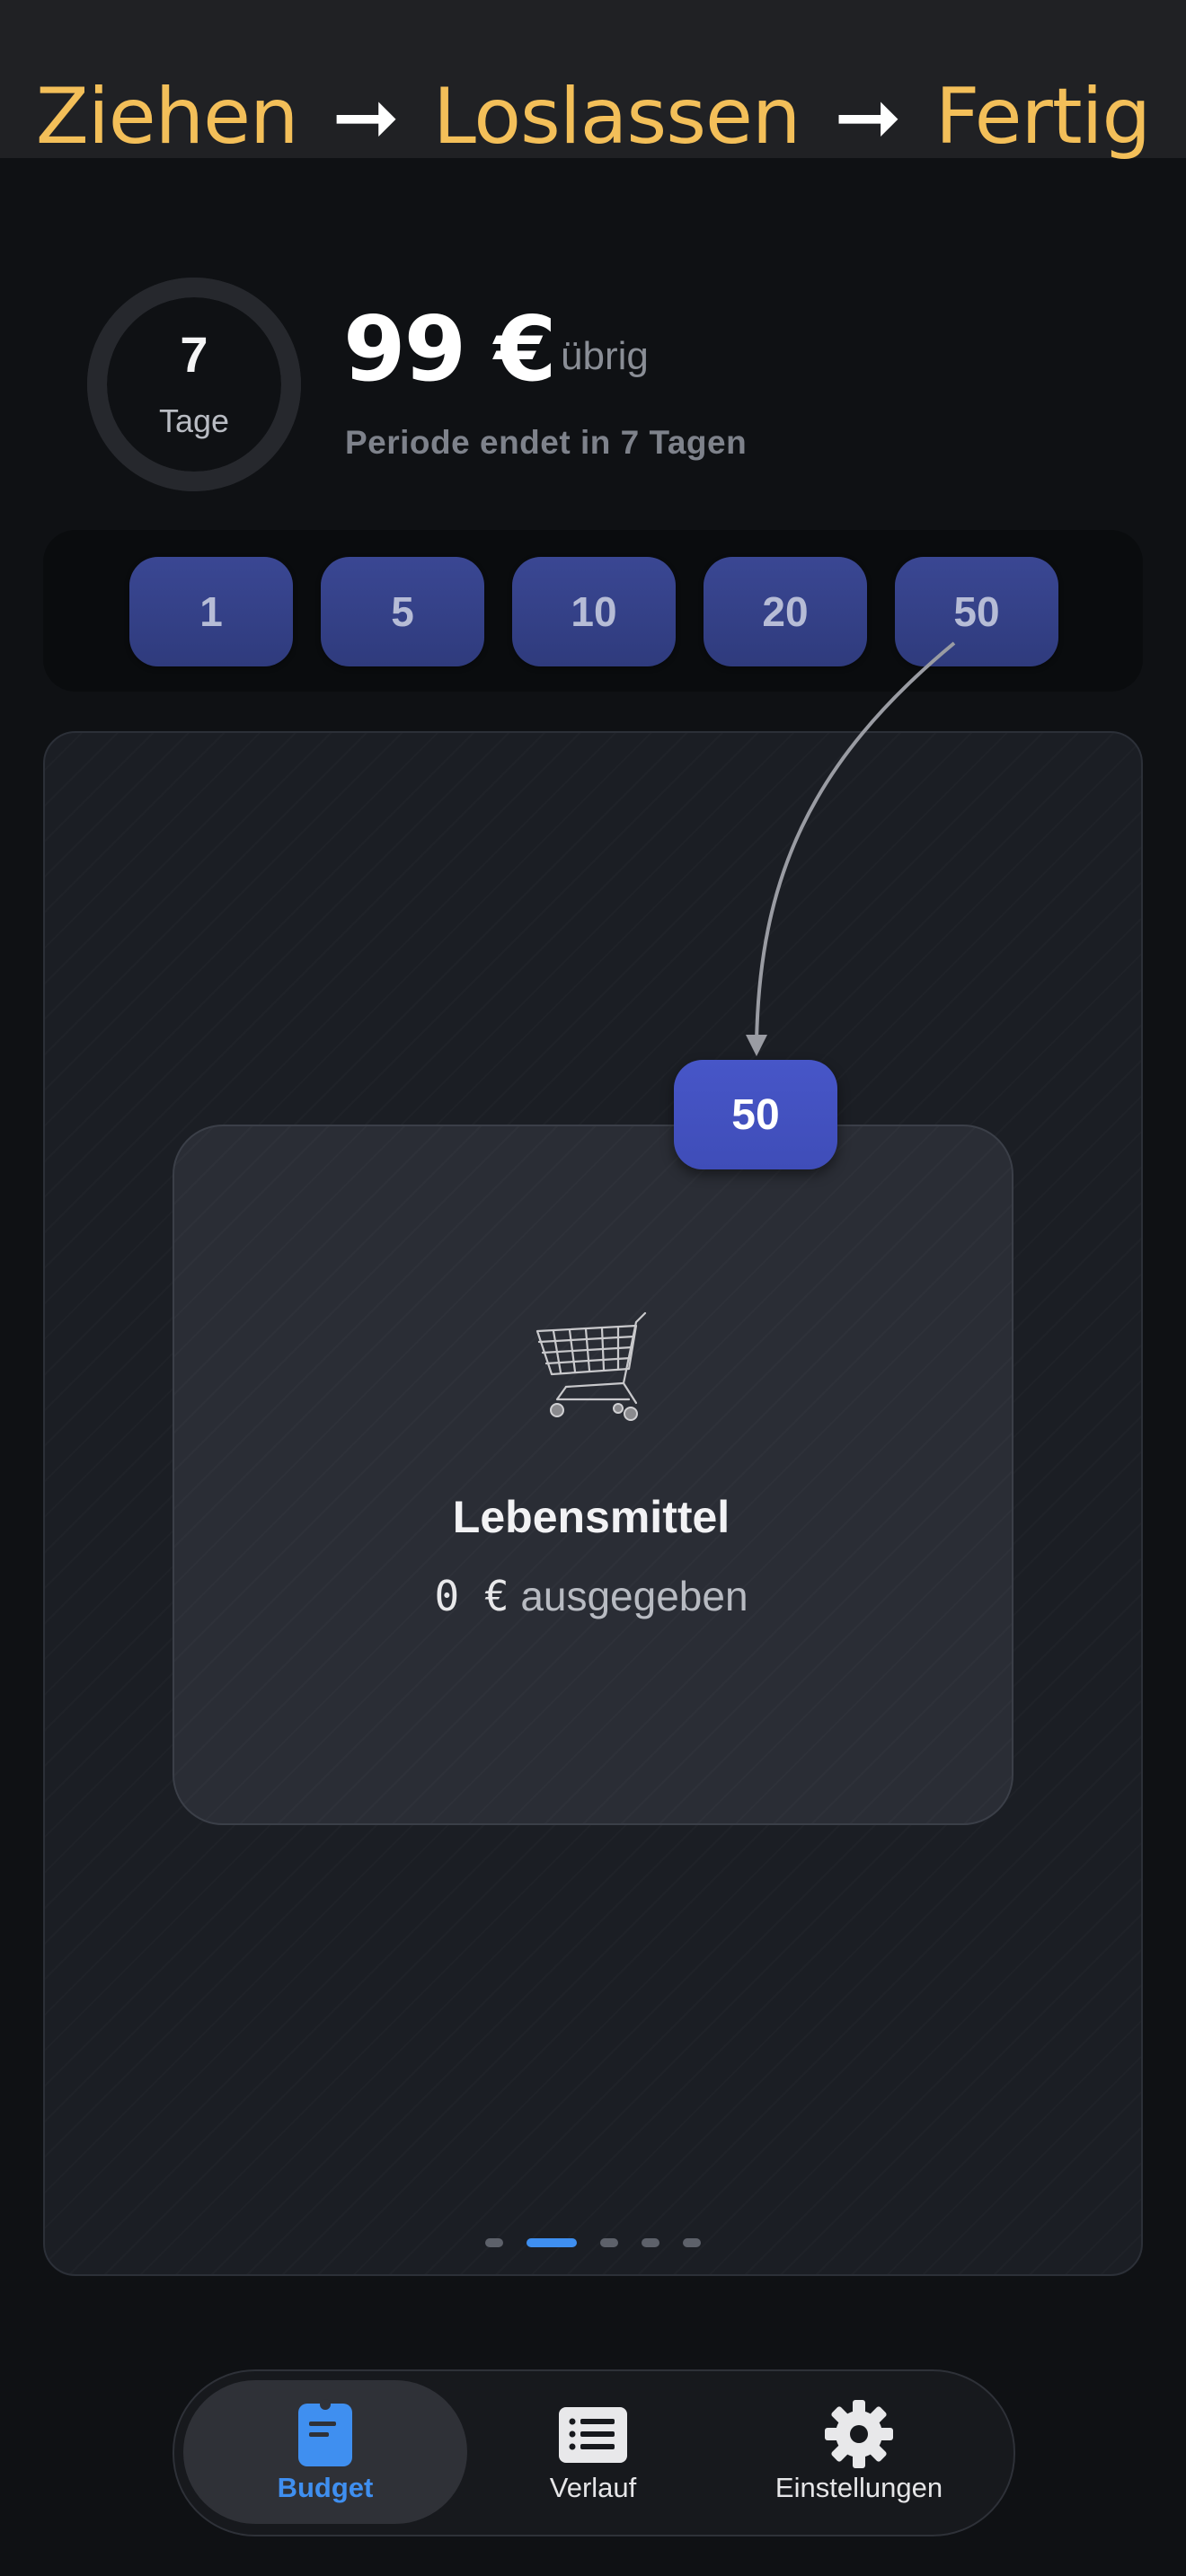  What do you see at coordinates (858, 2487) in the screenshot?
I see `tab-settings-label: Einstellungen` at bounding box center [858, 2487].